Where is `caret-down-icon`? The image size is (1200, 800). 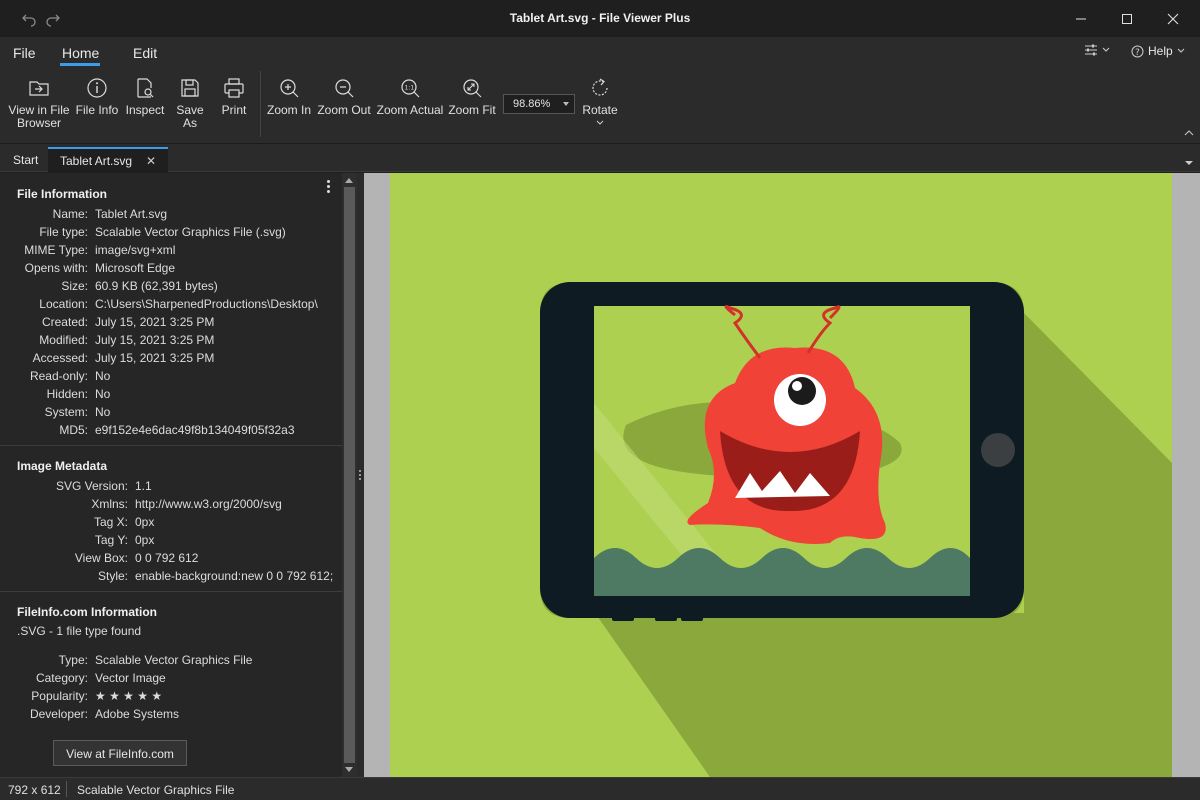
caret-down-icon is located at coordinates (1189, 163).